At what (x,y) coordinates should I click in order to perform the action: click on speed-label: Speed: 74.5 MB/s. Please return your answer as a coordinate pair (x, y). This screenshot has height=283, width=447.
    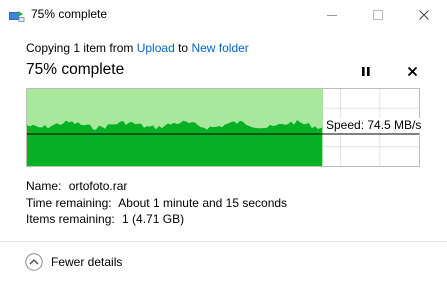
    Looking at the image, I should click on (374, 125).